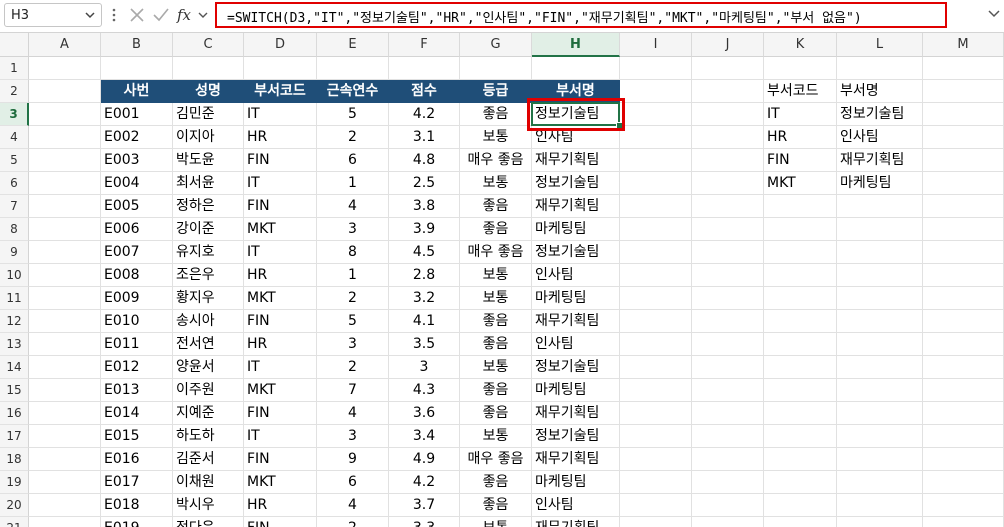  I want to click on column-header: D, so click(280, 45).